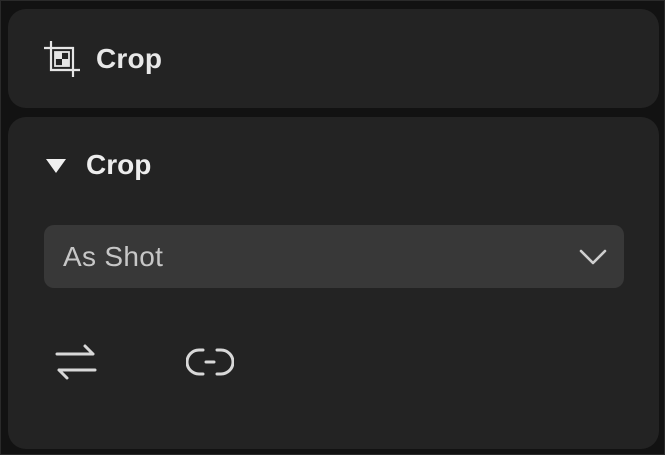  What do you see at coordinates (129, 58) in the screenshot?
I see `header-title: Crop` at bounding box center [129, 58].